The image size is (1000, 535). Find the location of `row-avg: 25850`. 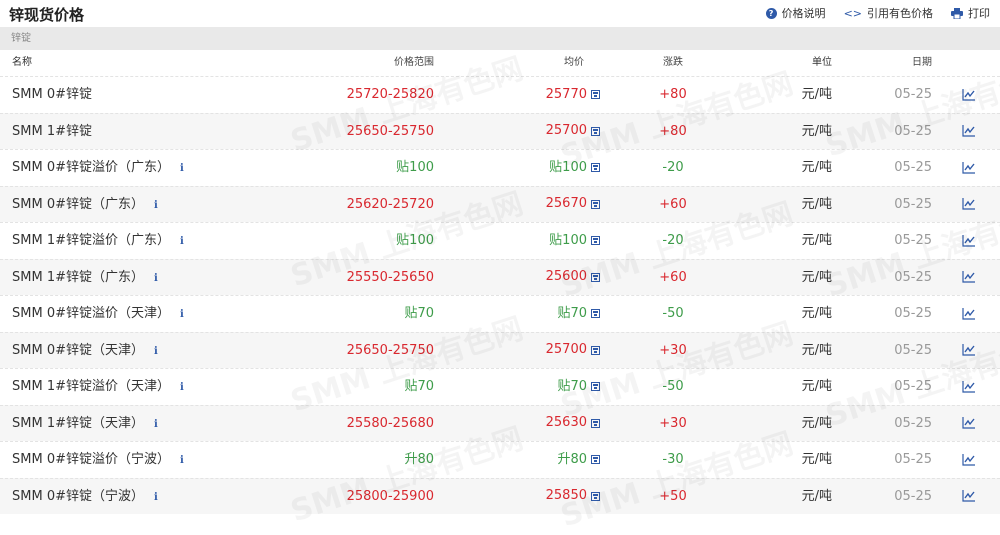

row-avg: 25850 is located at coordinates (573, 497).